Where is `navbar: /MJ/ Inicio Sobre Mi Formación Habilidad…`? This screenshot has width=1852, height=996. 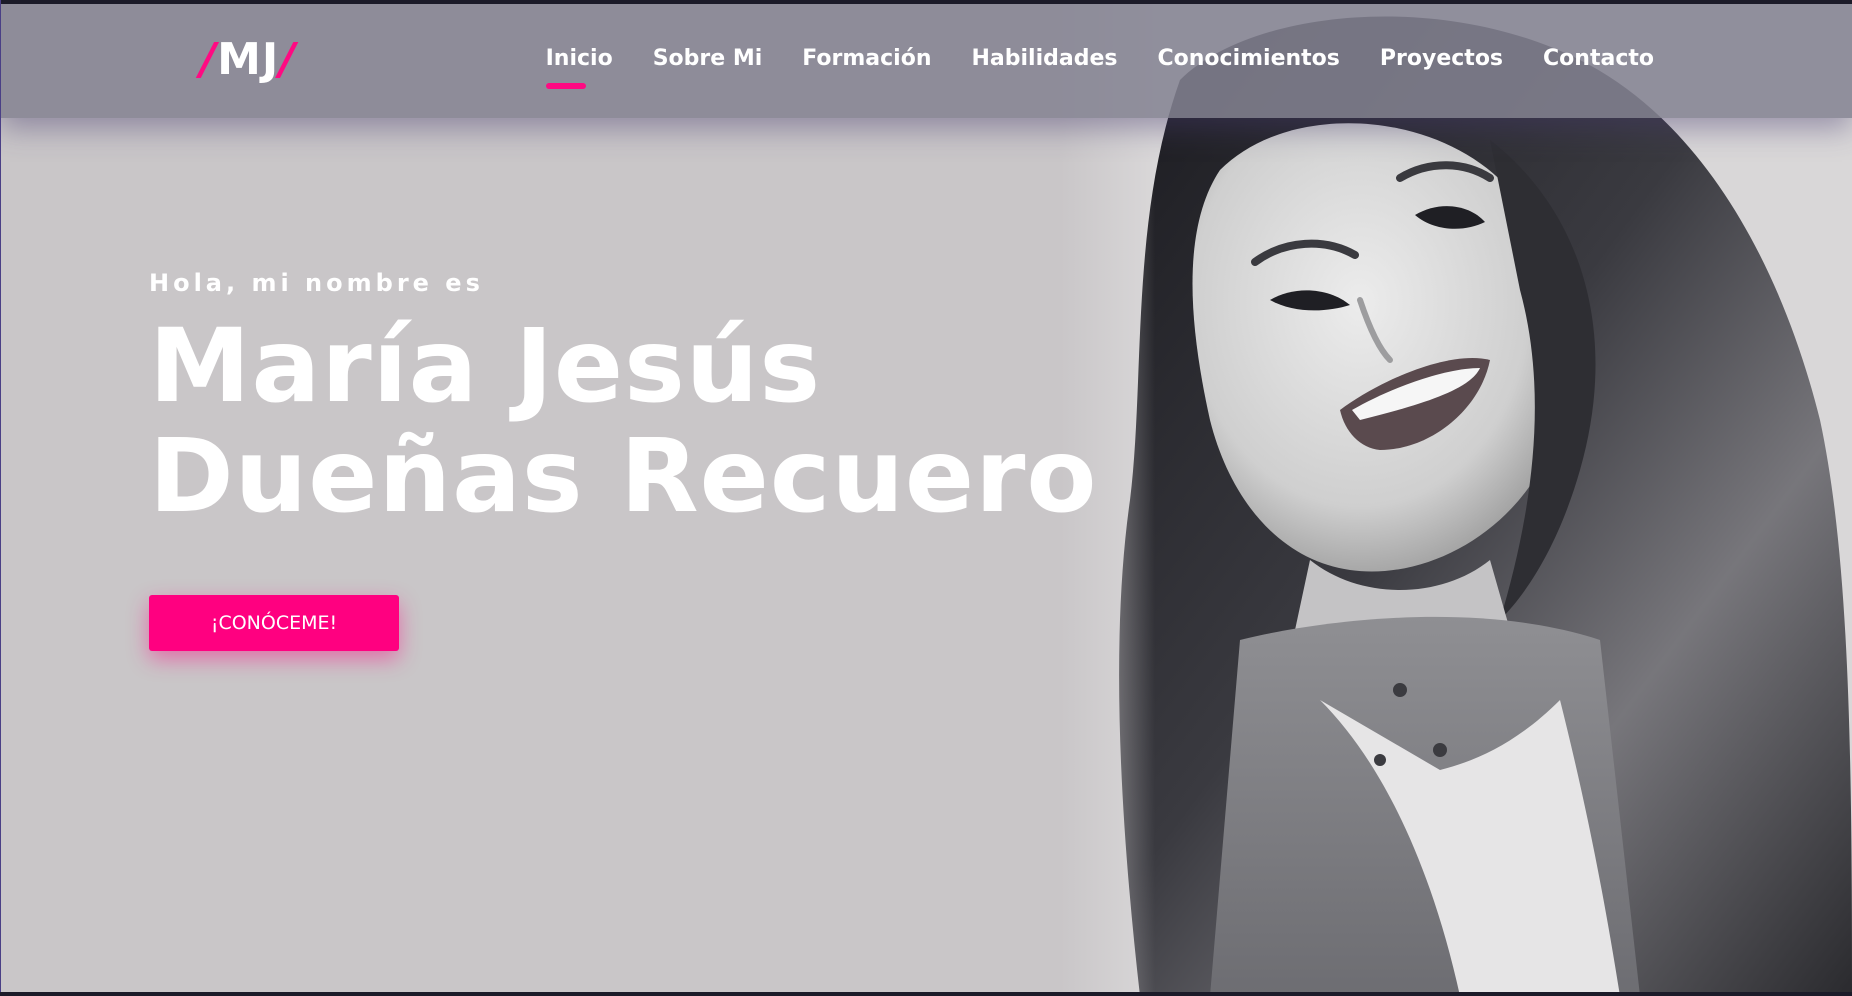 navbar: /MJ/ Inicio Sobre Mi Formación Habilidad… is located at coordinates (926, 61).